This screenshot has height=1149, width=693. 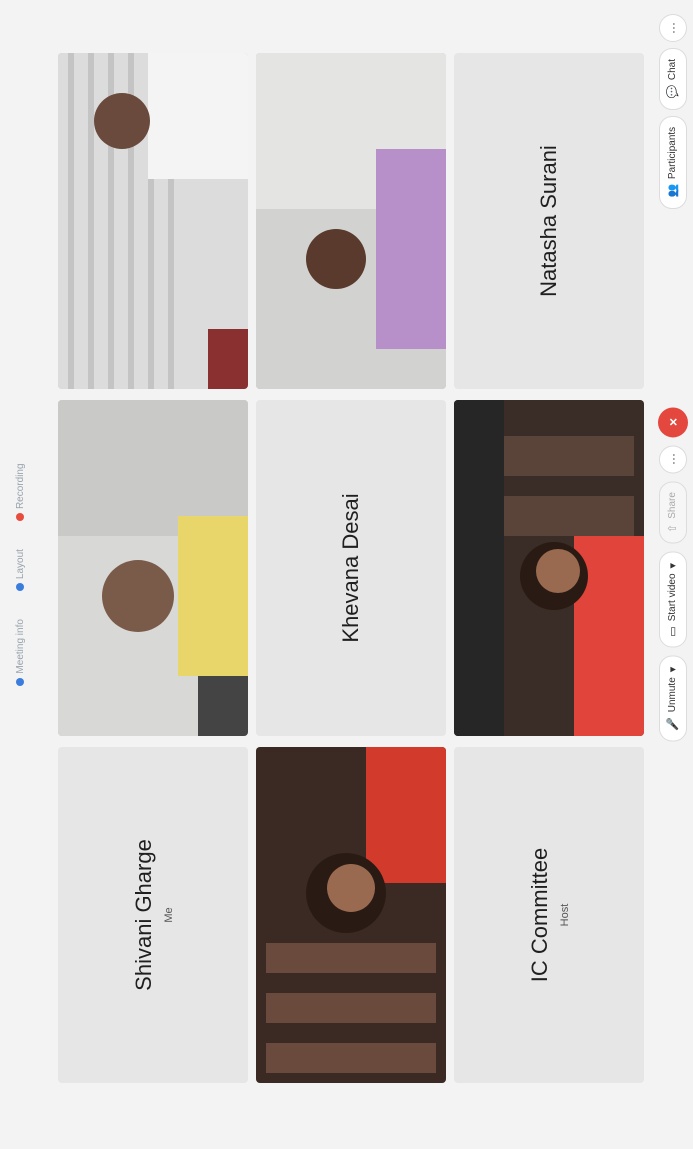 I want to click on participant-name: Natasha Surani, so click(x=548, y=221).